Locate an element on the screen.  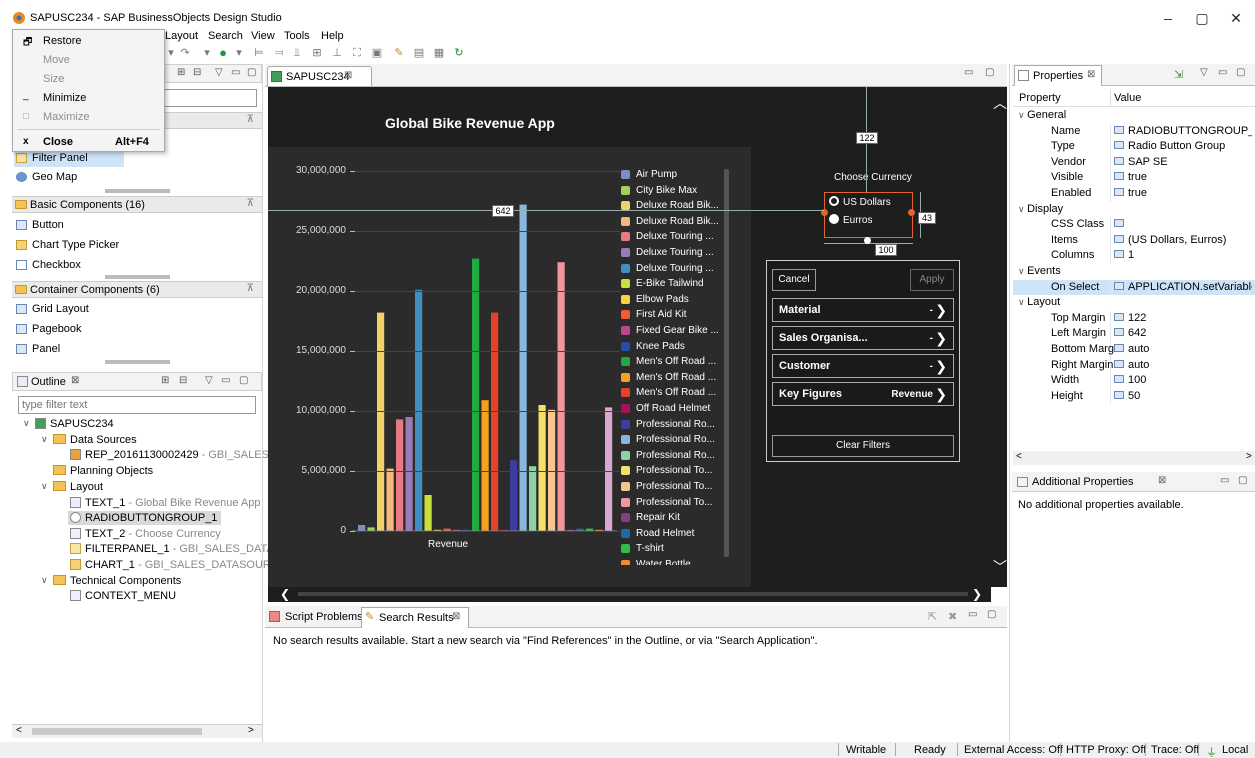
filter-apply-button: Apply is located at coordinates (932, 280).